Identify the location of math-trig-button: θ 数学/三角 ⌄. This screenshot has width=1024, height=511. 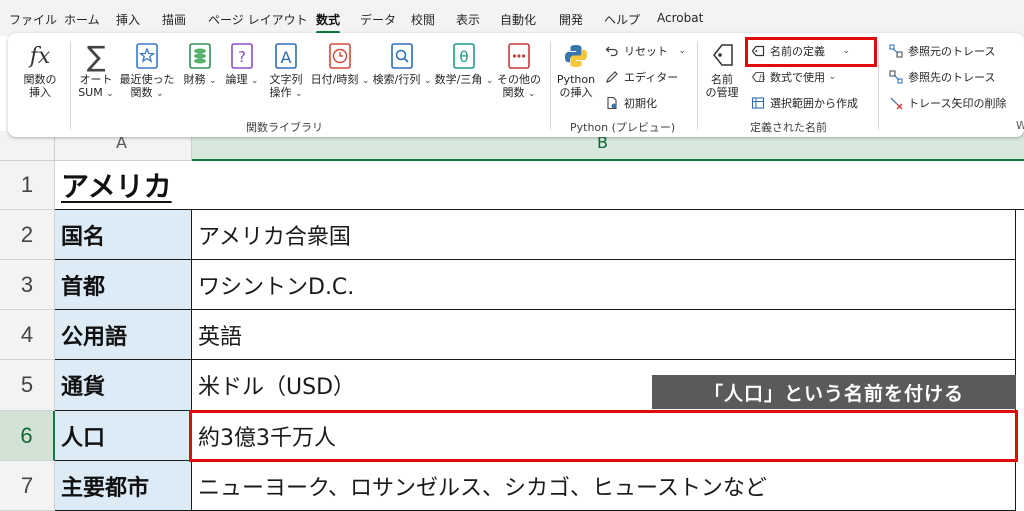
(464, 63).